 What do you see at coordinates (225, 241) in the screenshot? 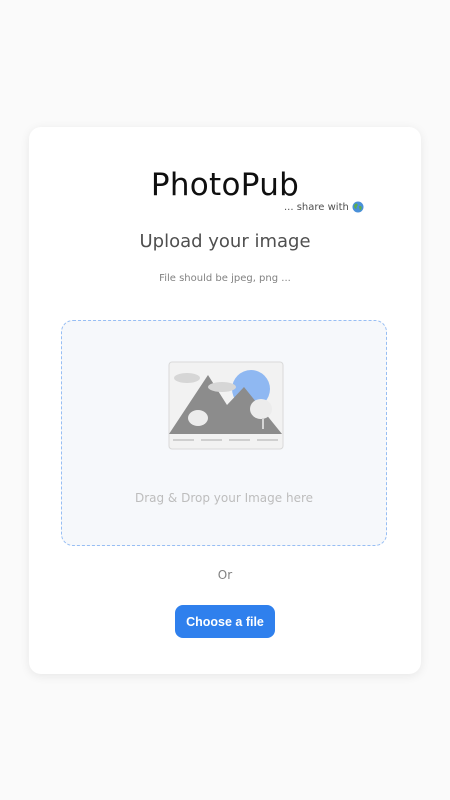
I see `upload-heading: Upload your image` at bounding box center [225, 241].